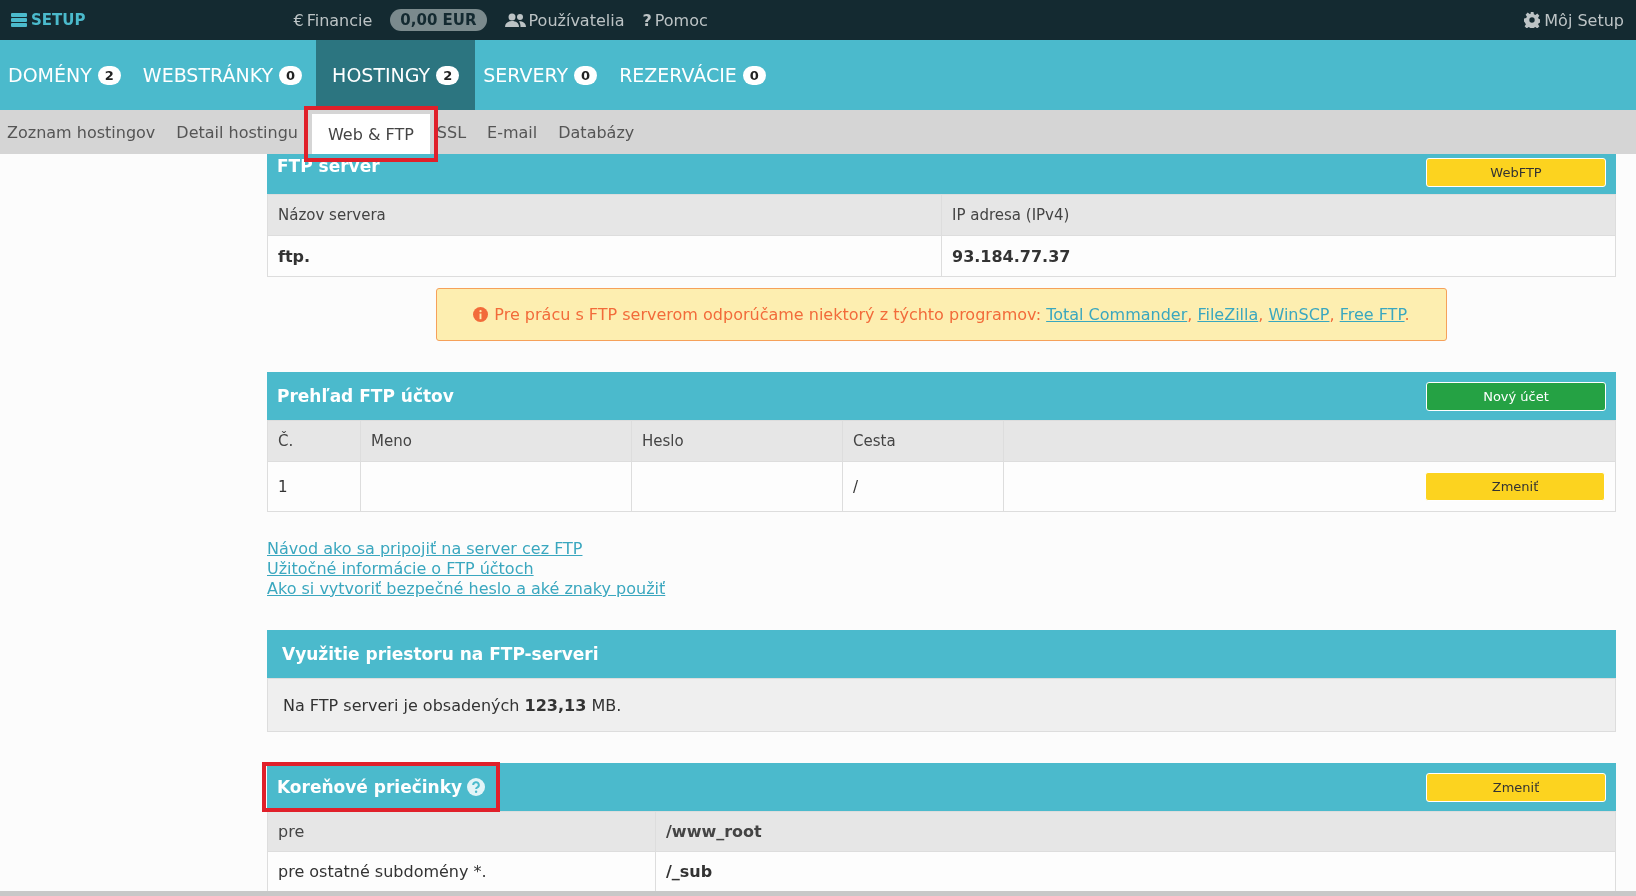  What do you see at coordinates (461, 871) in the screenshot?
I see `table-cell: pre ostatné subdomény *.` at bounding box center [461, 871].